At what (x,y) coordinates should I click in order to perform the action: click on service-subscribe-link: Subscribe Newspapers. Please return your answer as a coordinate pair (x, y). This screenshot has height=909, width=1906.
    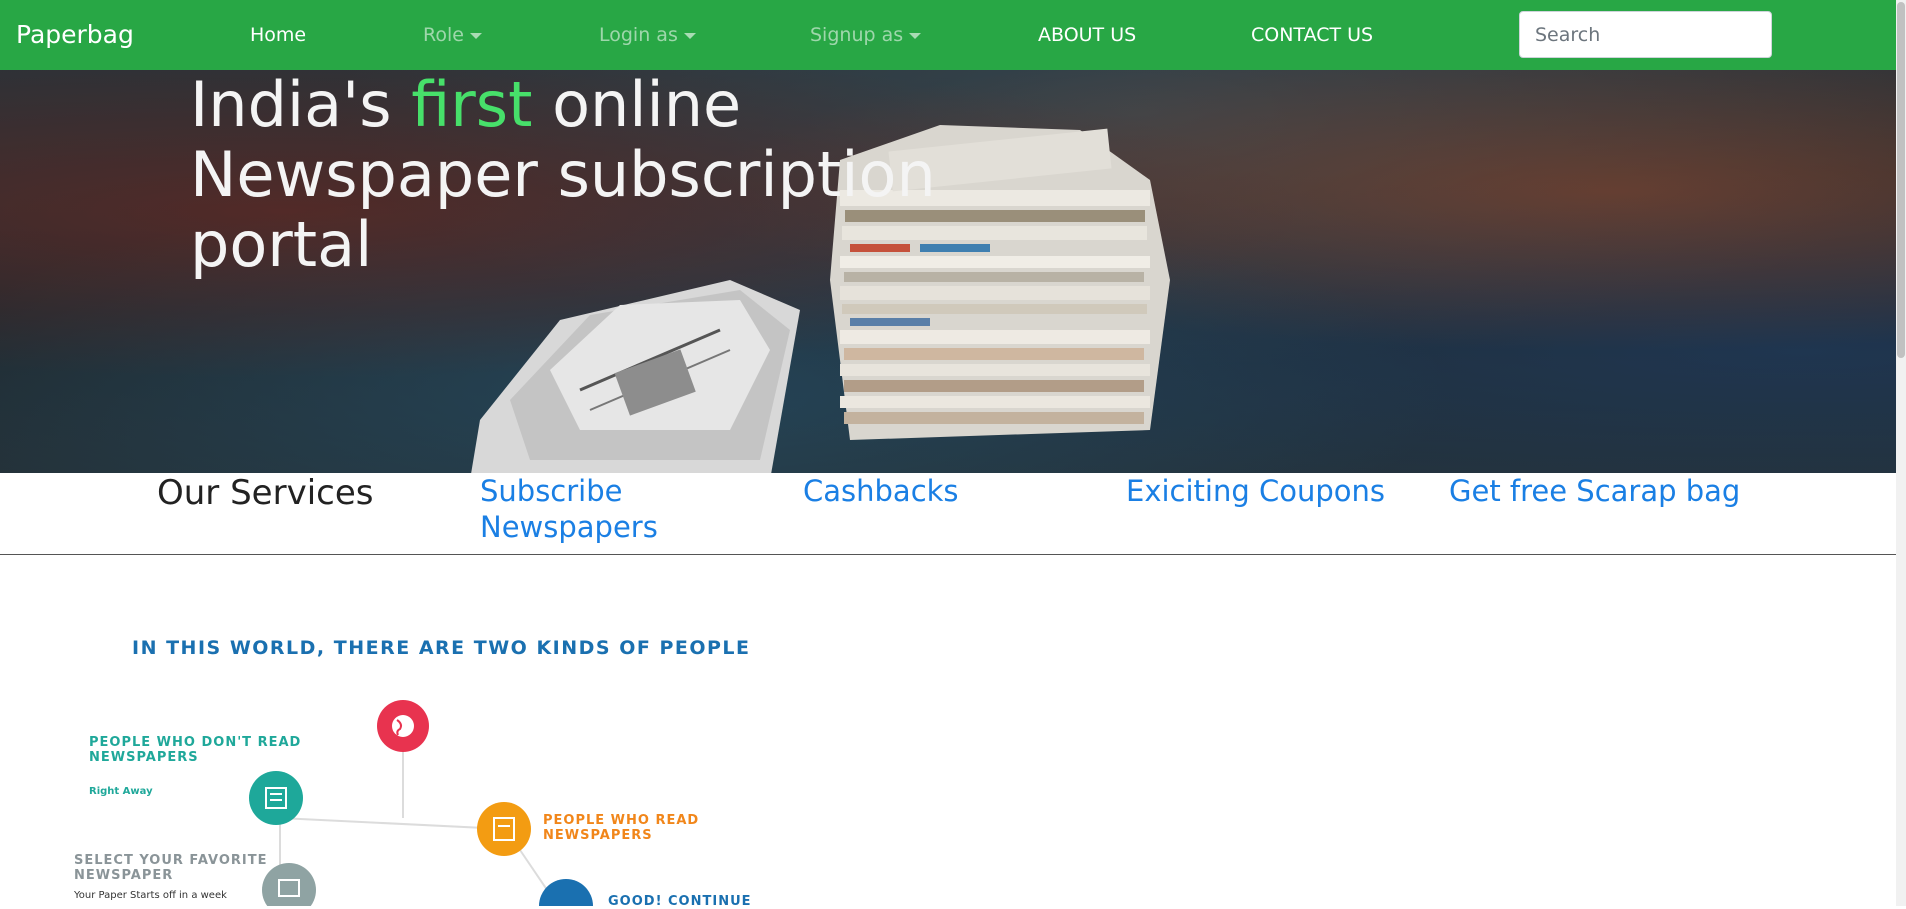
    Looking at the image, I should click on (580, 509).